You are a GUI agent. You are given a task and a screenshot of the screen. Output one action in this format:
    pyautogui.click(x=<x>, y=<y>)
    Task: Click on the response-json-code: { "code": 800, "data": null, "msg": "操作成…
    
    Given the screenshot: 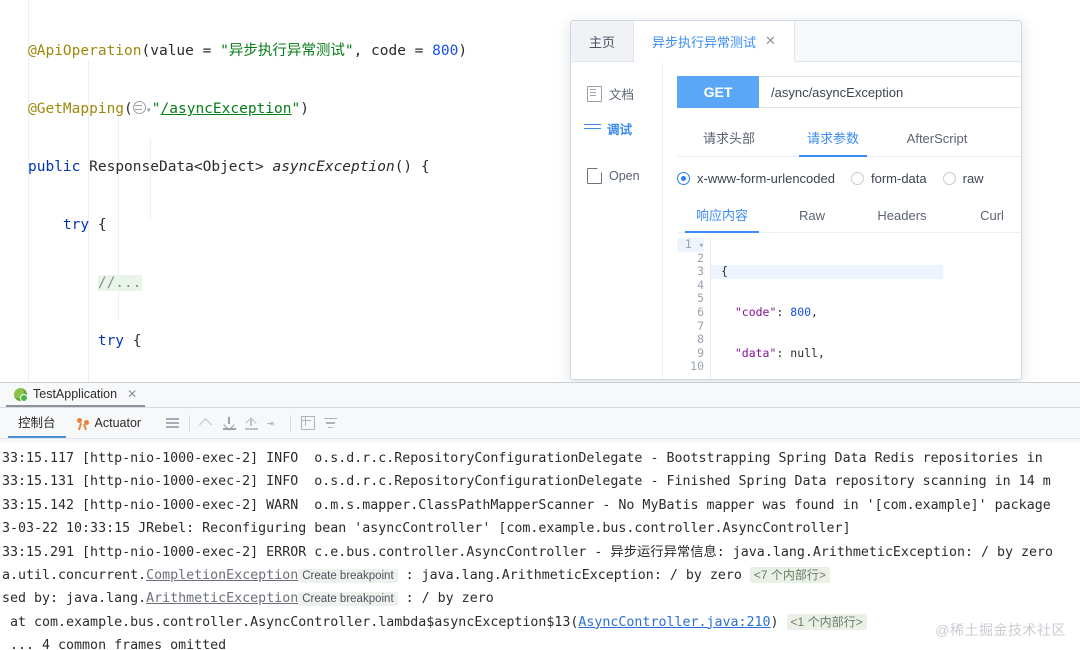 What is the action you would take?
    pyautogui.click(x=827, y=308)
    